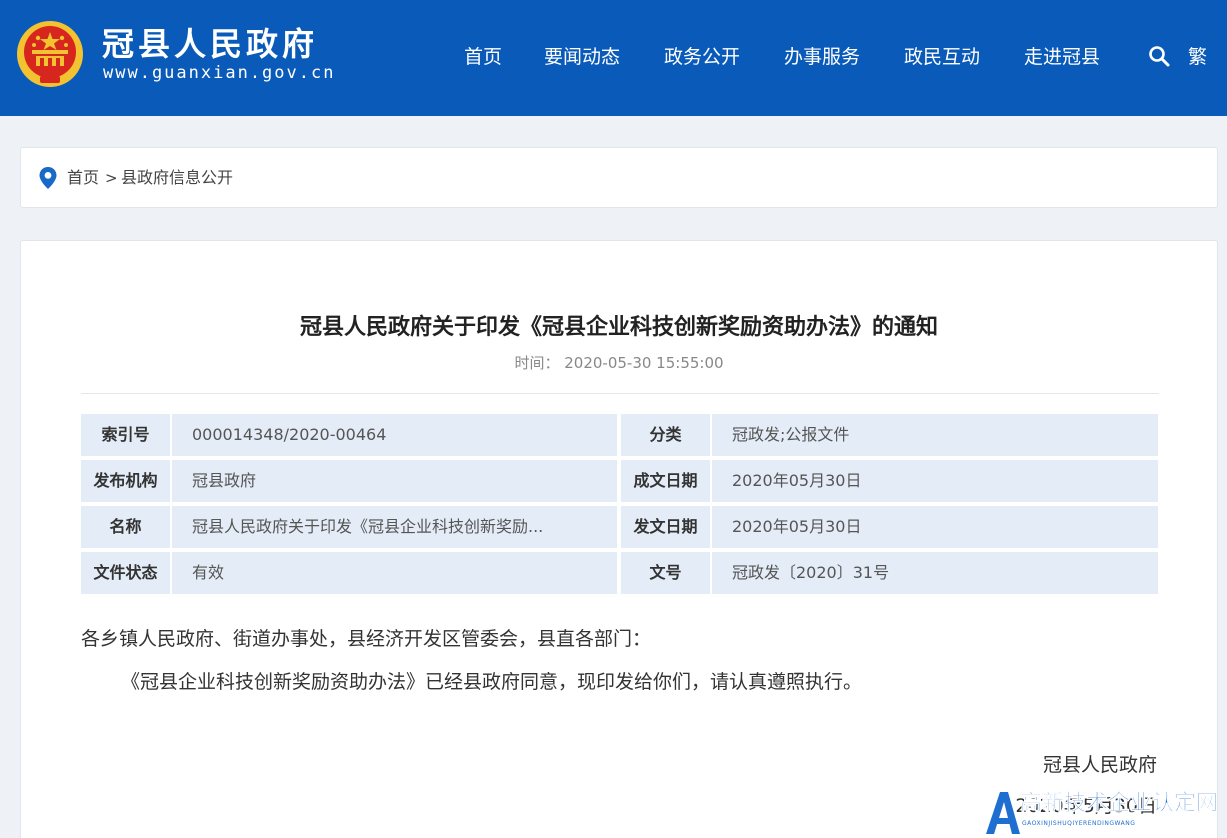  I want to click on search-icon, so click(1159, 56).